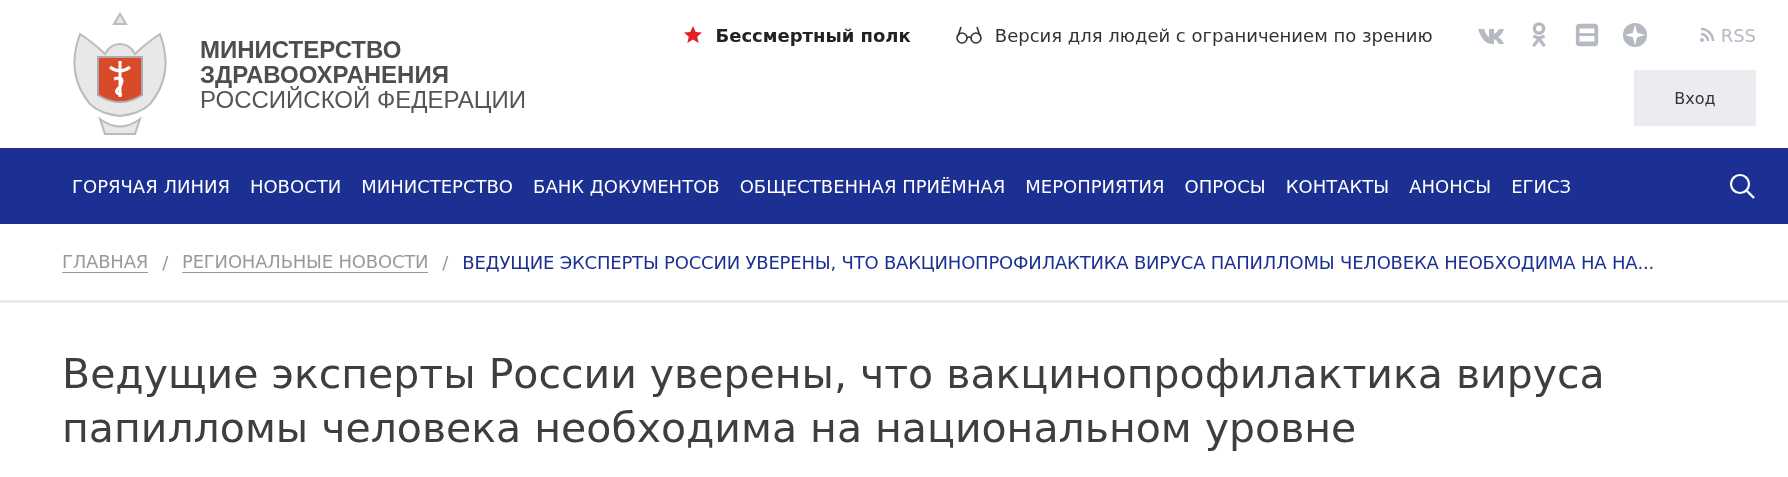  I want to click on ministry-name: РОССИЙСКОЙ ФЕДЕРАЦИИ, so click(363, 99).